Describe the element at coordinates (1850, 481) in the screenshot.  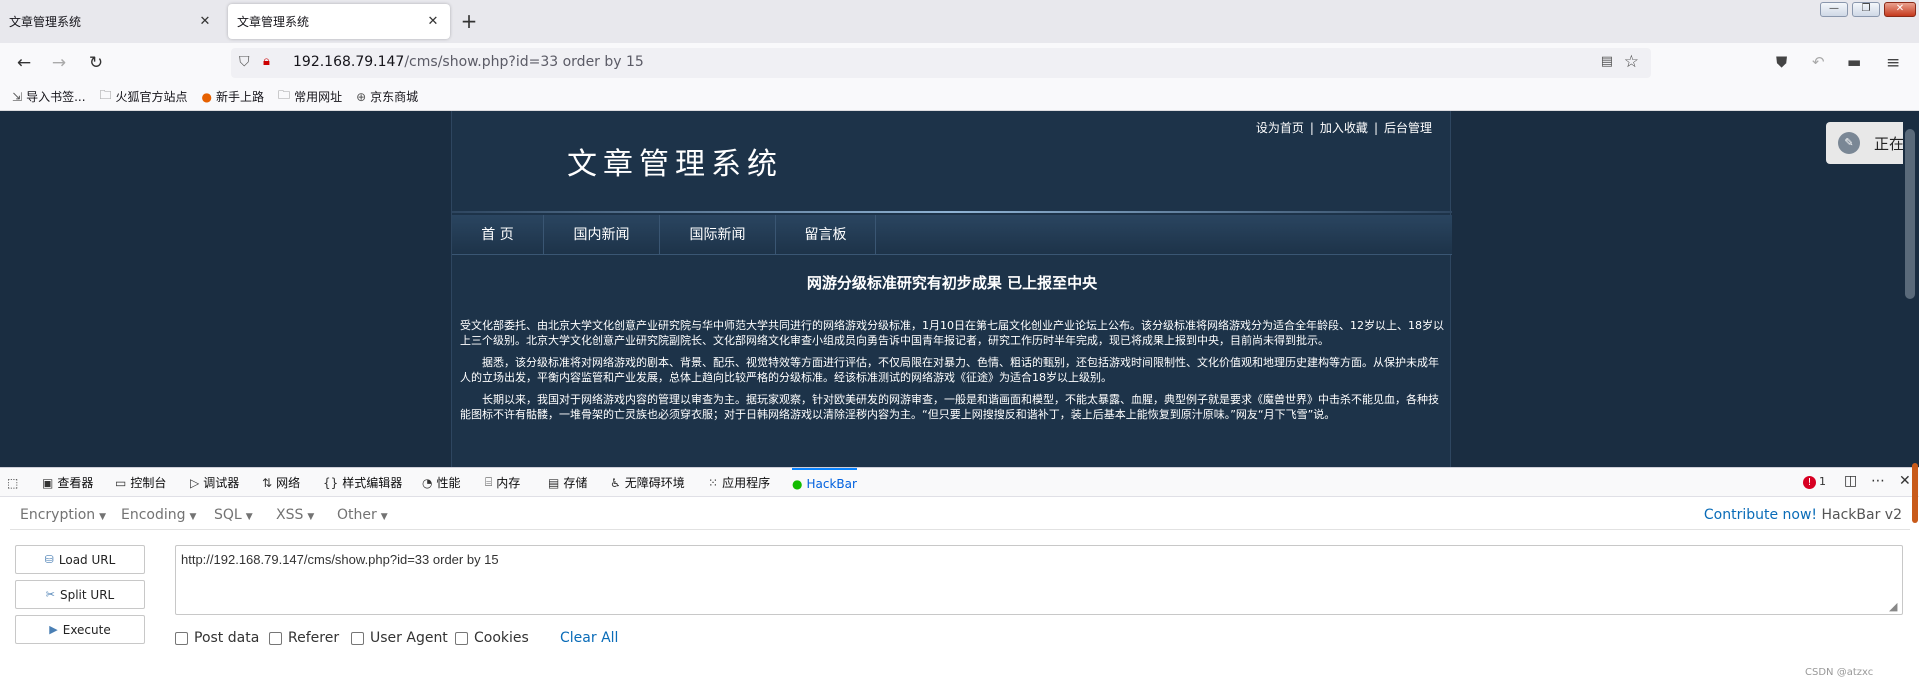
I see `dock-side-icon: ◫` at that location.